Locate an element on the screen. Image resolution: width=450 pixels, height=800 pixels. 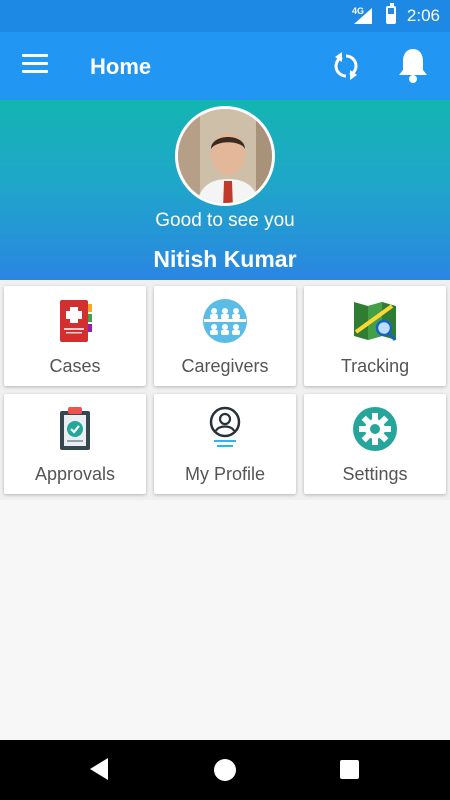
avatar is located at coordinates (225, 156).